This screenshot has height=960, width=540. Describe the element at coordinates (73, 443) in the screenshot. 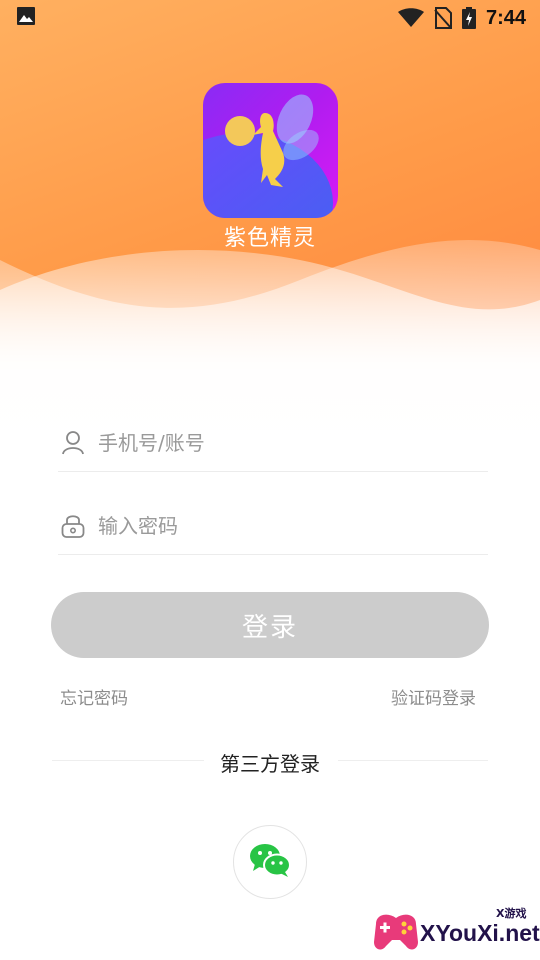

I see `user-icon` at that location.